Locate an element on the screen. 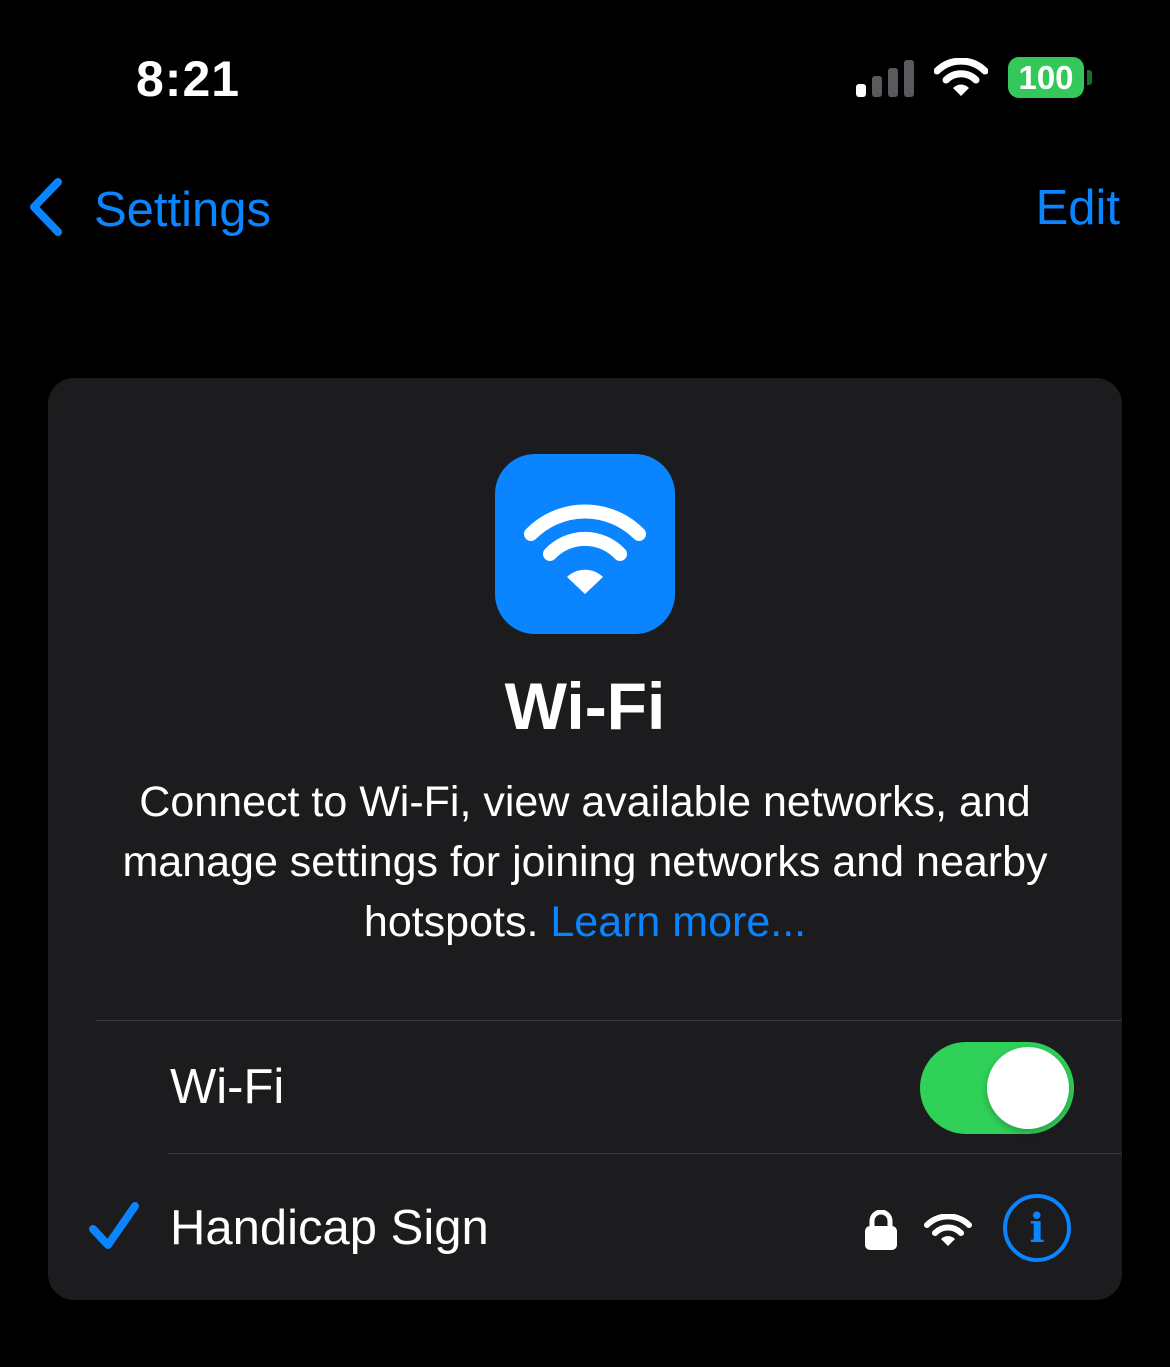 The width and height of the screenshot is (1170, 1367). battery-level: 100 is located at coordinates (1046, 77).